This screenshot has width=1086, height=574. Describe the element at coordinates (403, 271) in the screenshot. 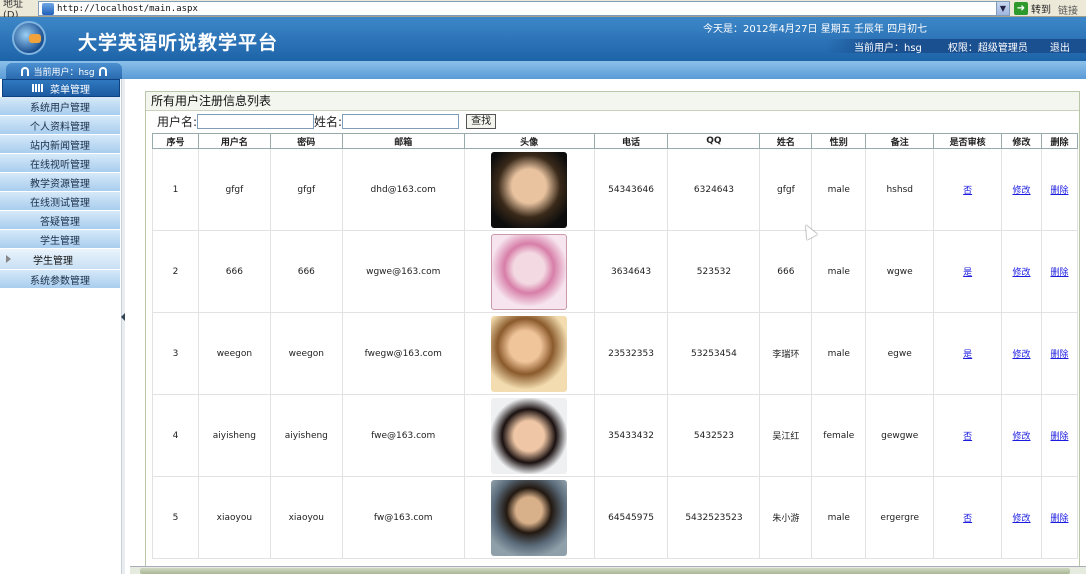

I see `cell-email: wgwe@163.com` at that location.